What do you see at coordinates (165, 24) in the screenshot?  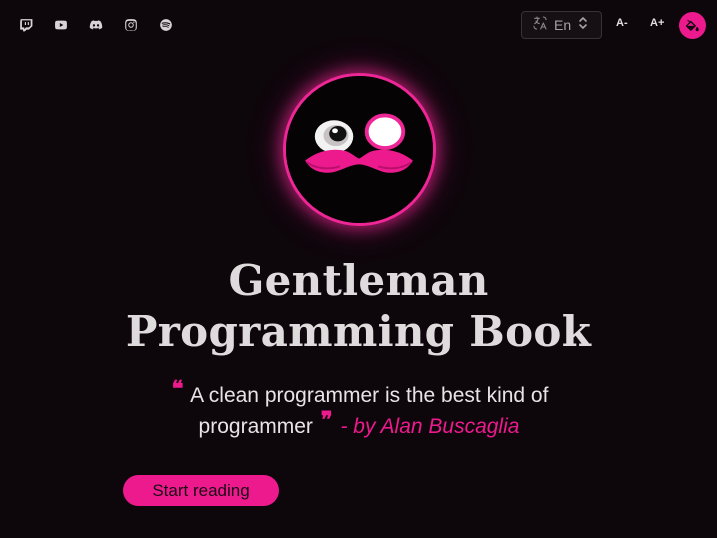 I see `spotify-icon` at bounding box center [165, 24].